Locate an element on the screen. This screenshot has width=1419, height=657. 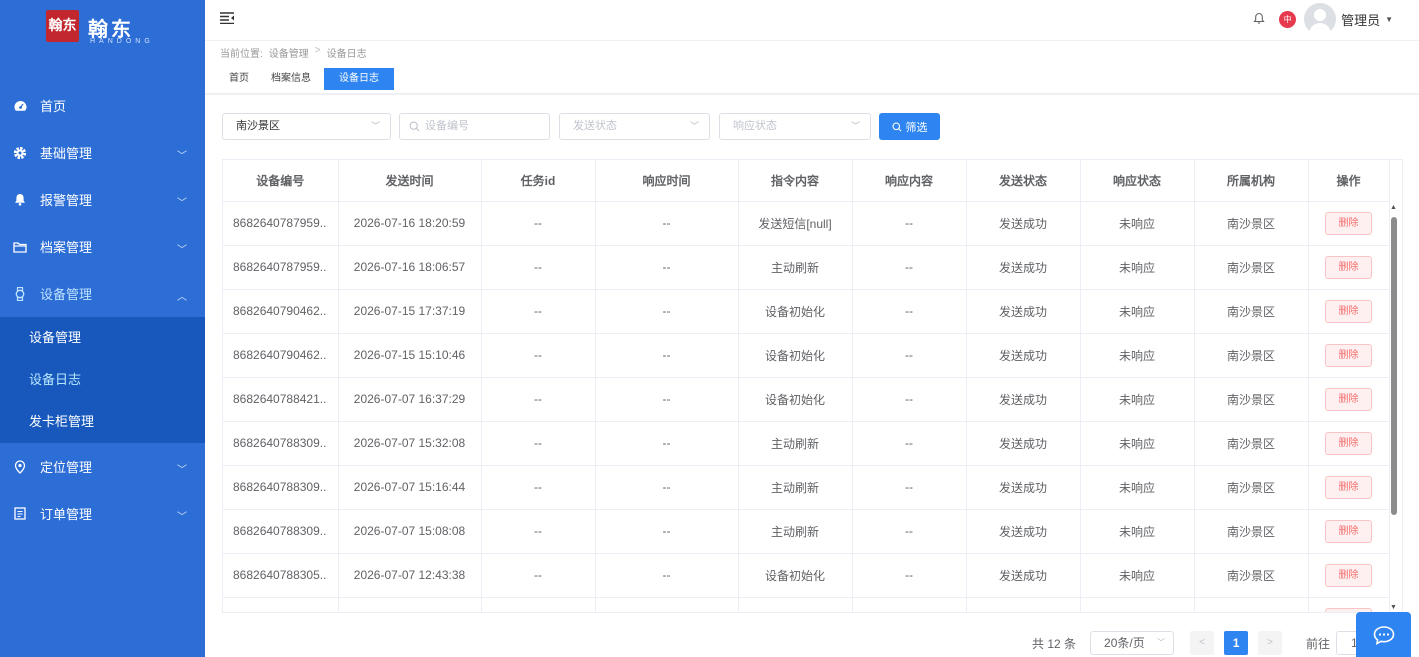
table-scrollbar: ▲ ▼ is located at coordinates (1393, 407).